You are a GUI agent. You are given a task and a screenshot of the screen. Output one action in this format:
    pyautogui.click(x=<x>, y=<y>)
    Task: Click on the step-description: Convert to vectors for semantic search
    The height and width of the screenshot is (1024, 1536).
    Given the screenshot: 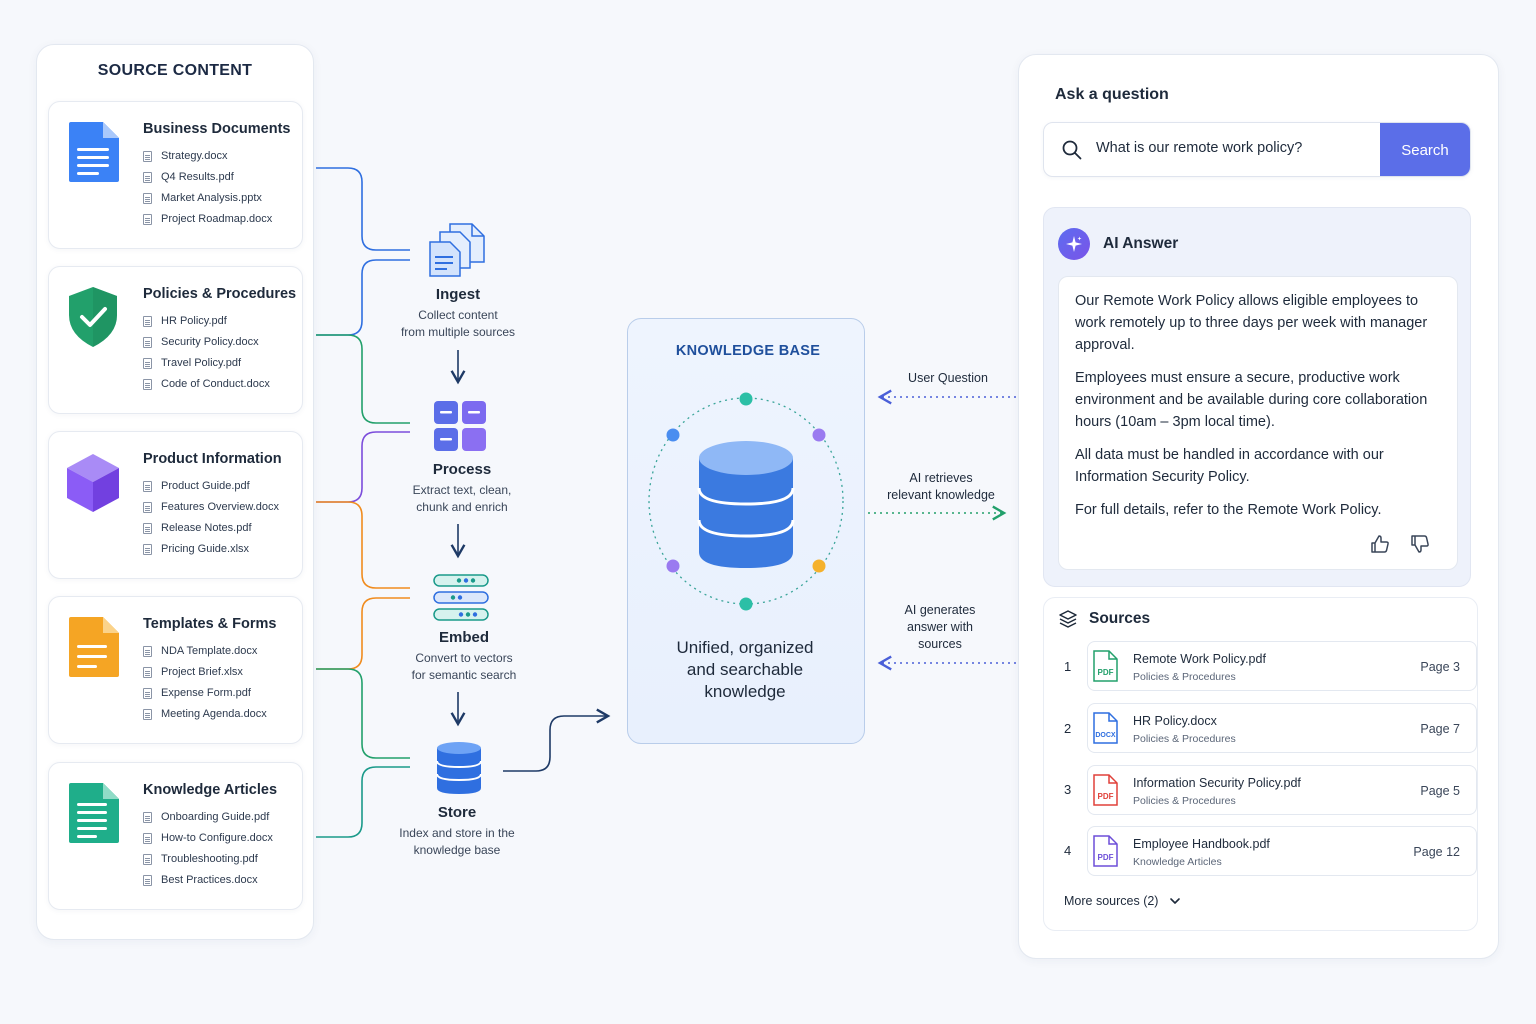 What is the action you would take?
    pyautogui.click(x=464, y=666)
    